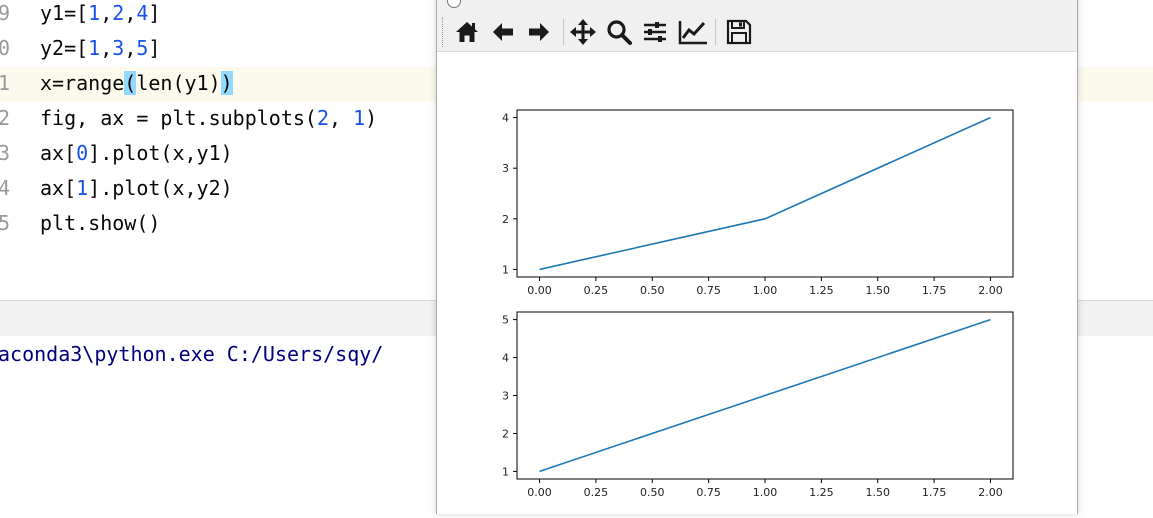 The width and height of the screenshot is (1153, 518). What do you see at coordinates (505, 320) in the screenshot?
I see `y-tick-label: 5` at bounding box center [505, 320].